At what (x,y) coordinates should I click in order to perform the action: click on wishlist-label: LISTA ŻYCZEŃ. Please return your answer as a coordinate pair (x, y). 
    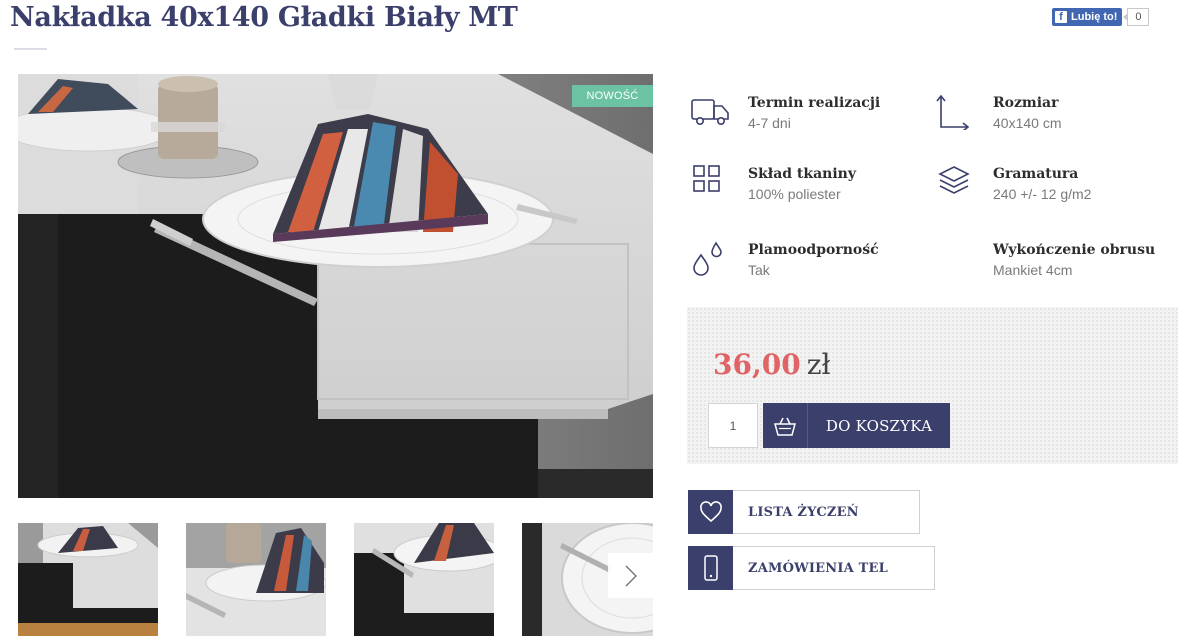
    Looking at the image, I should click on (803, 512).